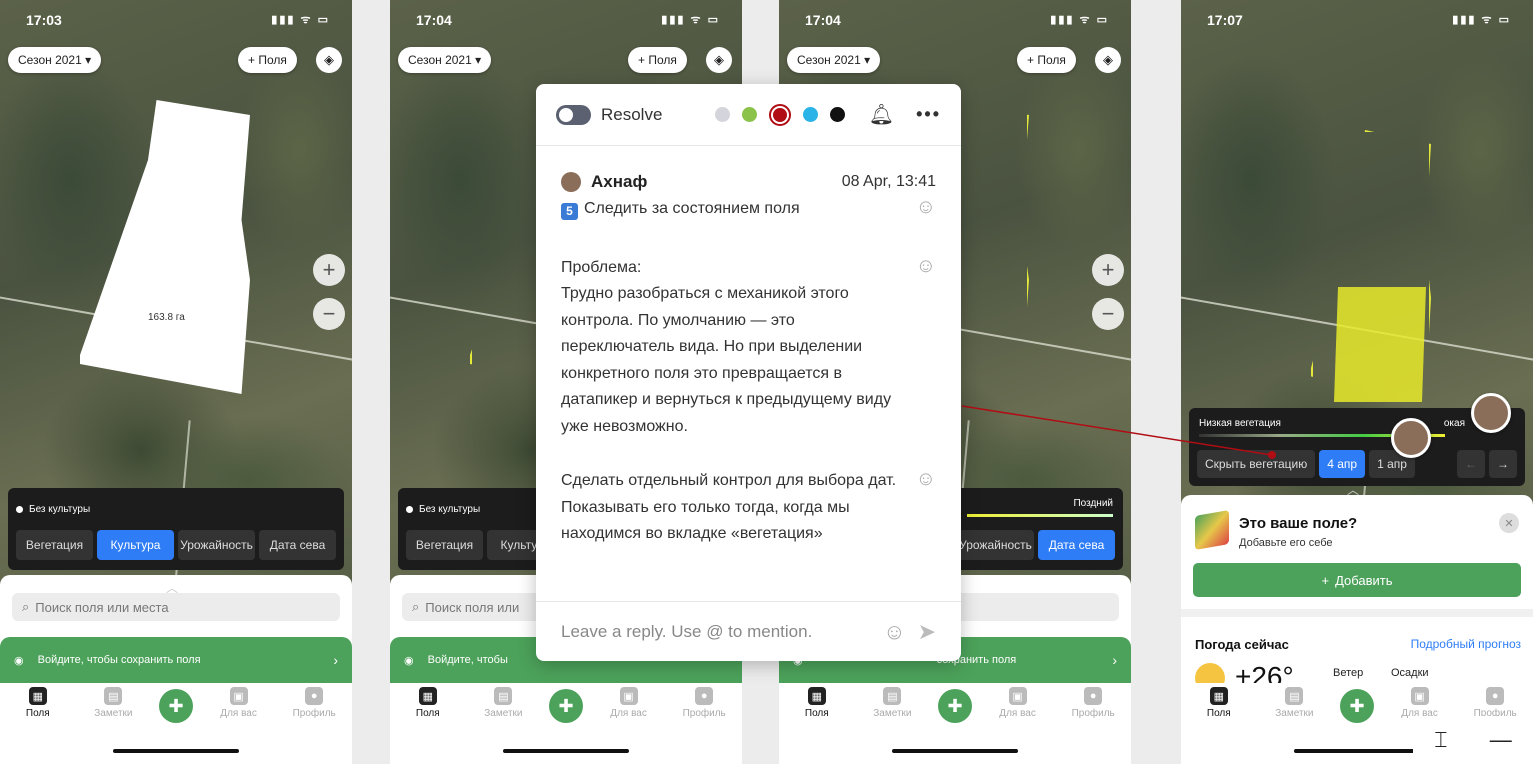  I want to click on sheet-grabber: ︿, so click(1353, 489).